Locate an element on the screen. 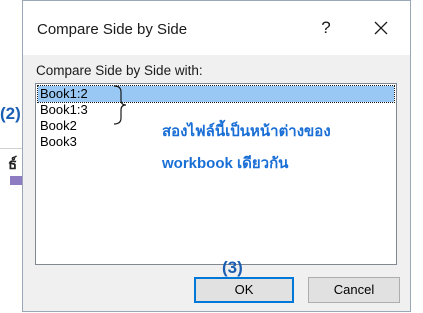  list-item-book3: Book3 is located at coordinates (57, 142).